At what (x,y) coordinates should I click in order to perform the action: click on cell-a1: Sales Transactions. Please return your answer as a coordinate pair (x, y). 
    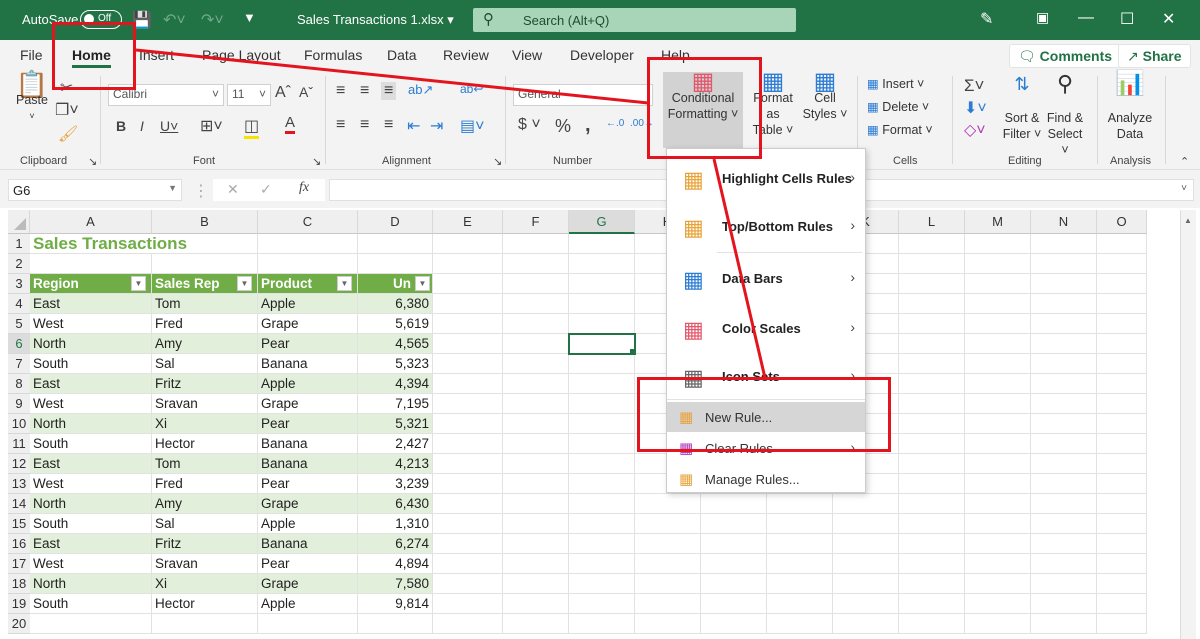
    Looking at the image, I should click on (108, 244).